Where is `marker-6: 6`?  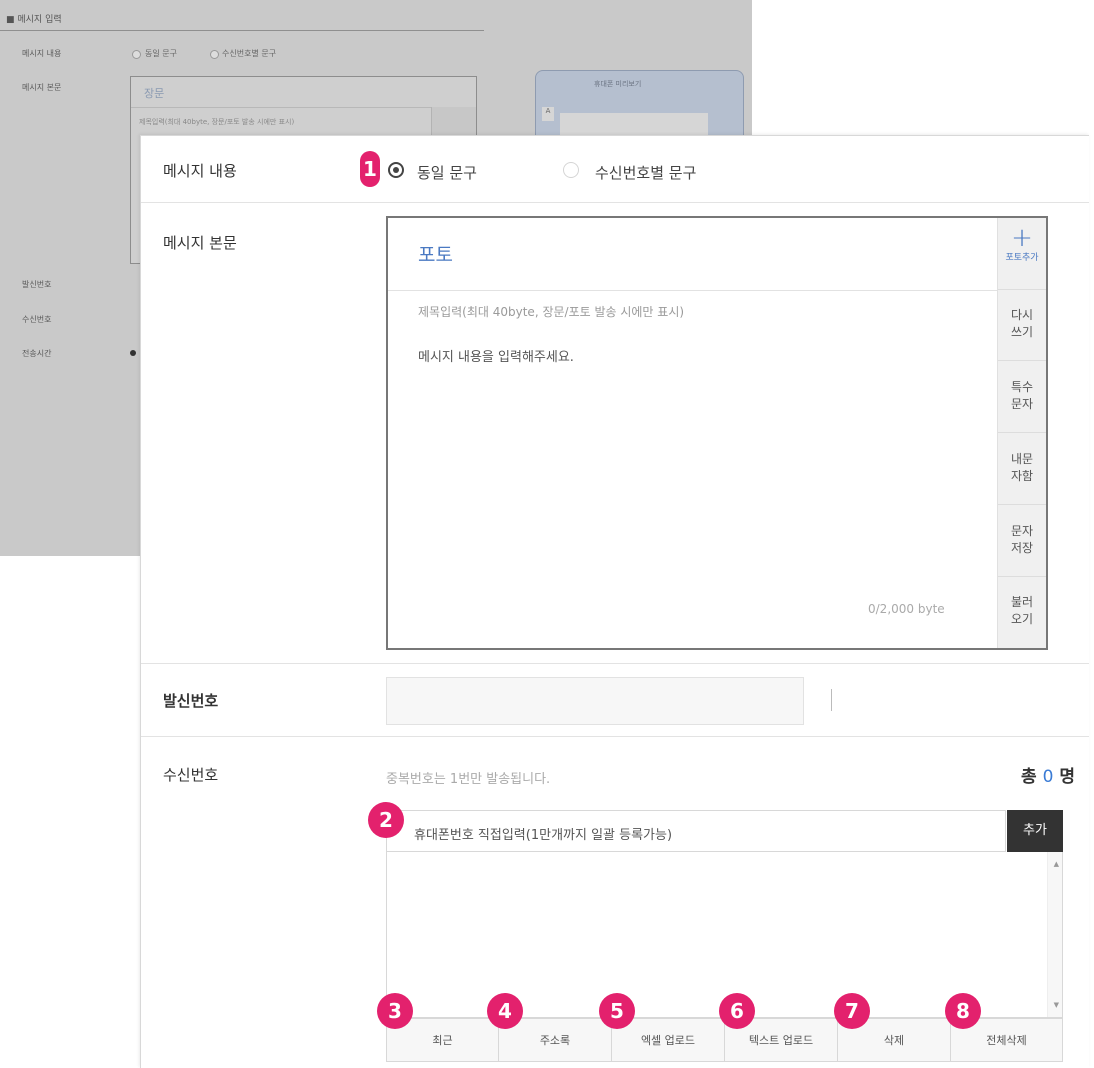
marker-6: 6 is located at coordinates (737, 1011).